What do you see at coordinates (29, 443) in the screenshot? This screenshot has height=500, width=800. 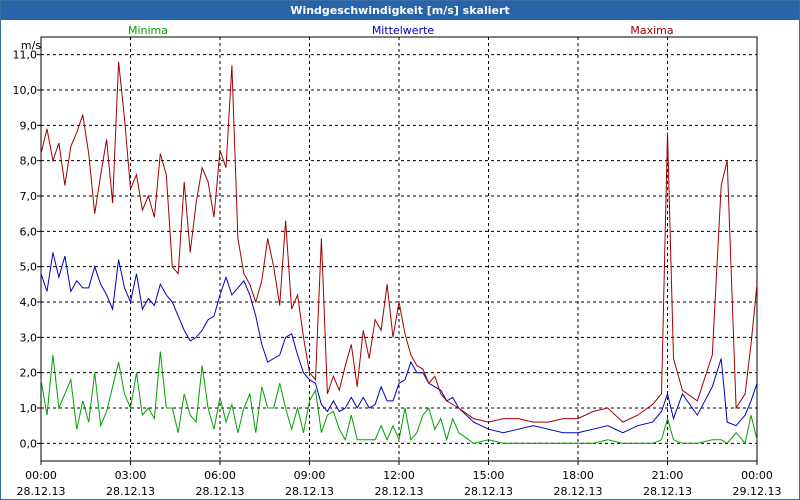 I see `y-tick-label: 0,0` at bounding box center [29, 443].